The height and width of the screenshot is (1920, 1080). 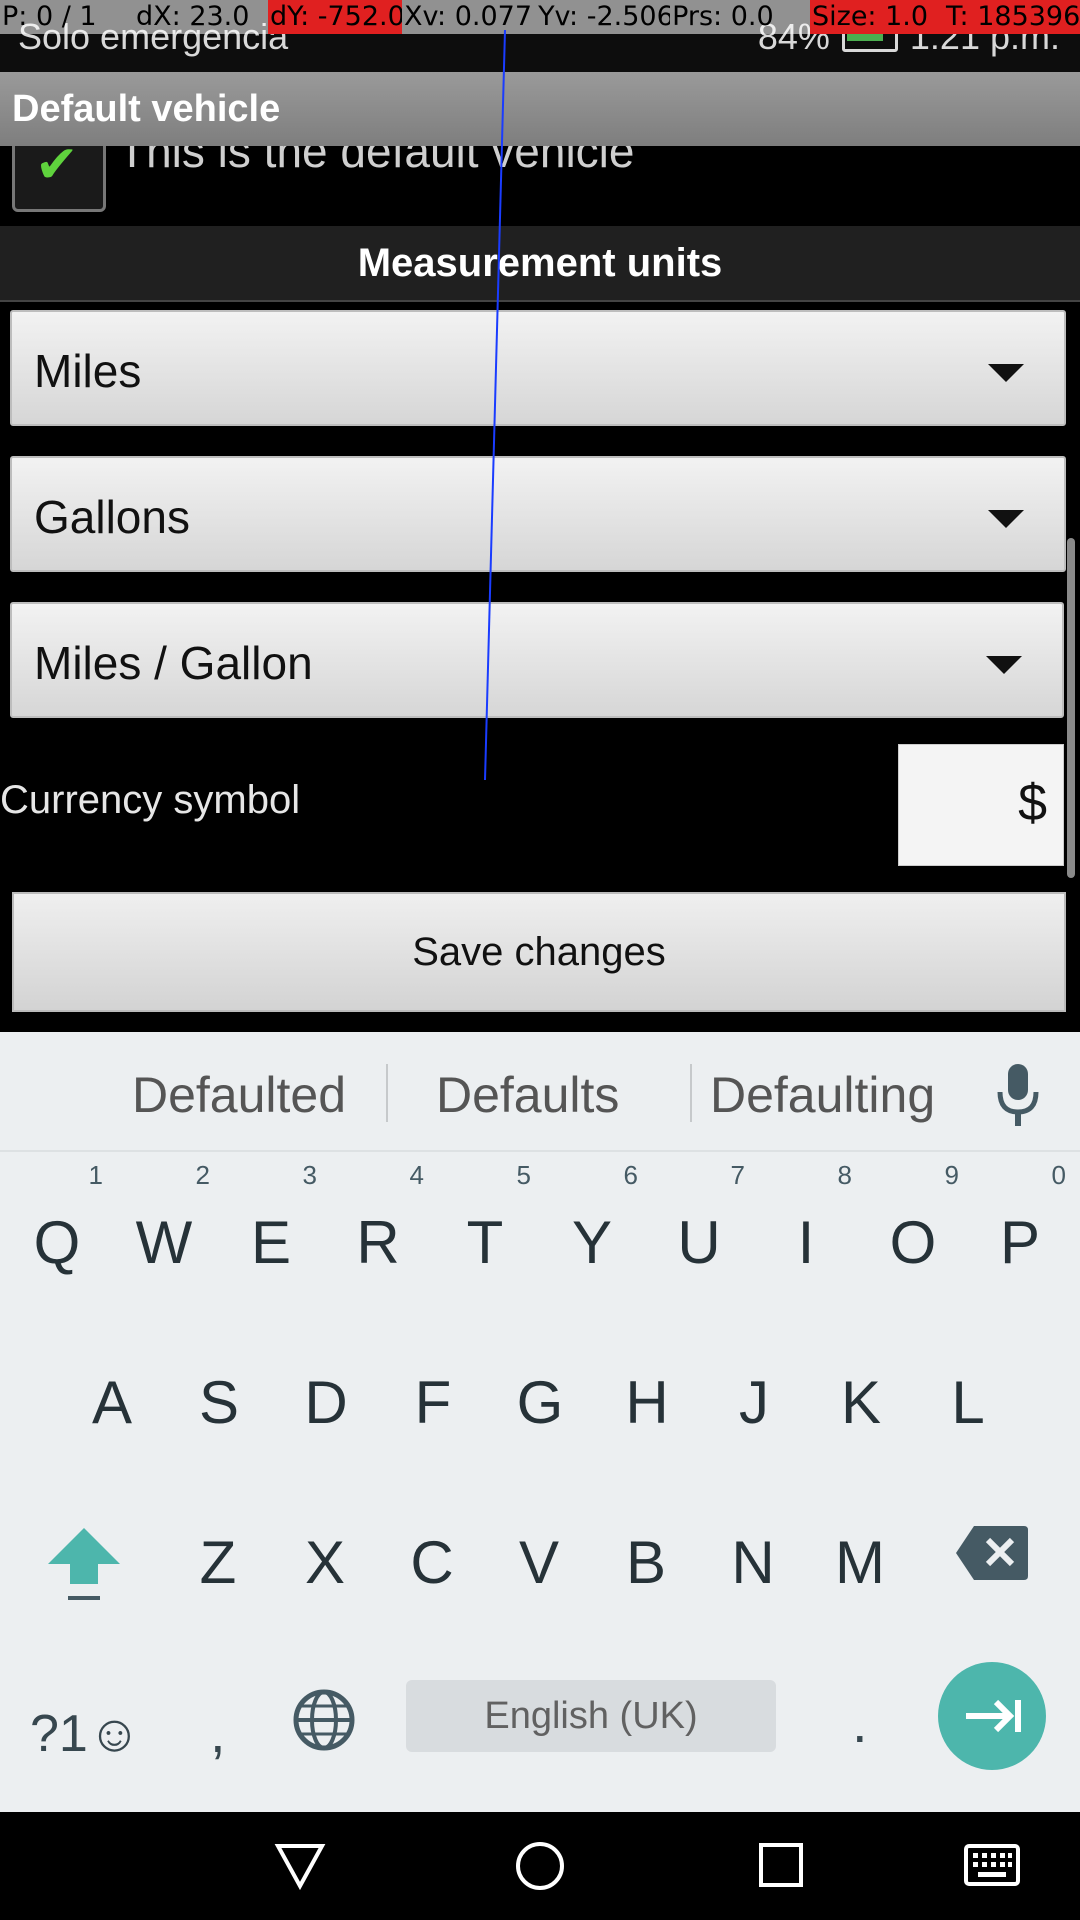 What do you see at coordinates (309, 1175) in the screenshot?
I see `key-hint: 3` at bounding box center [309, 1175].